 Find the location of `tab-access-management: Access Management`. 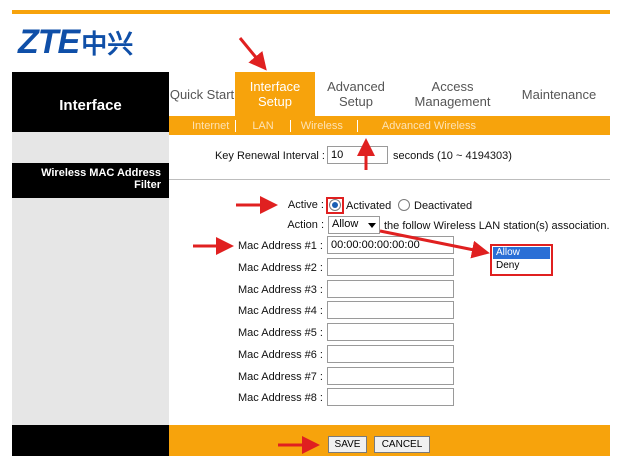

tab-access-management: Access Management is located at coordinates (452, 94).